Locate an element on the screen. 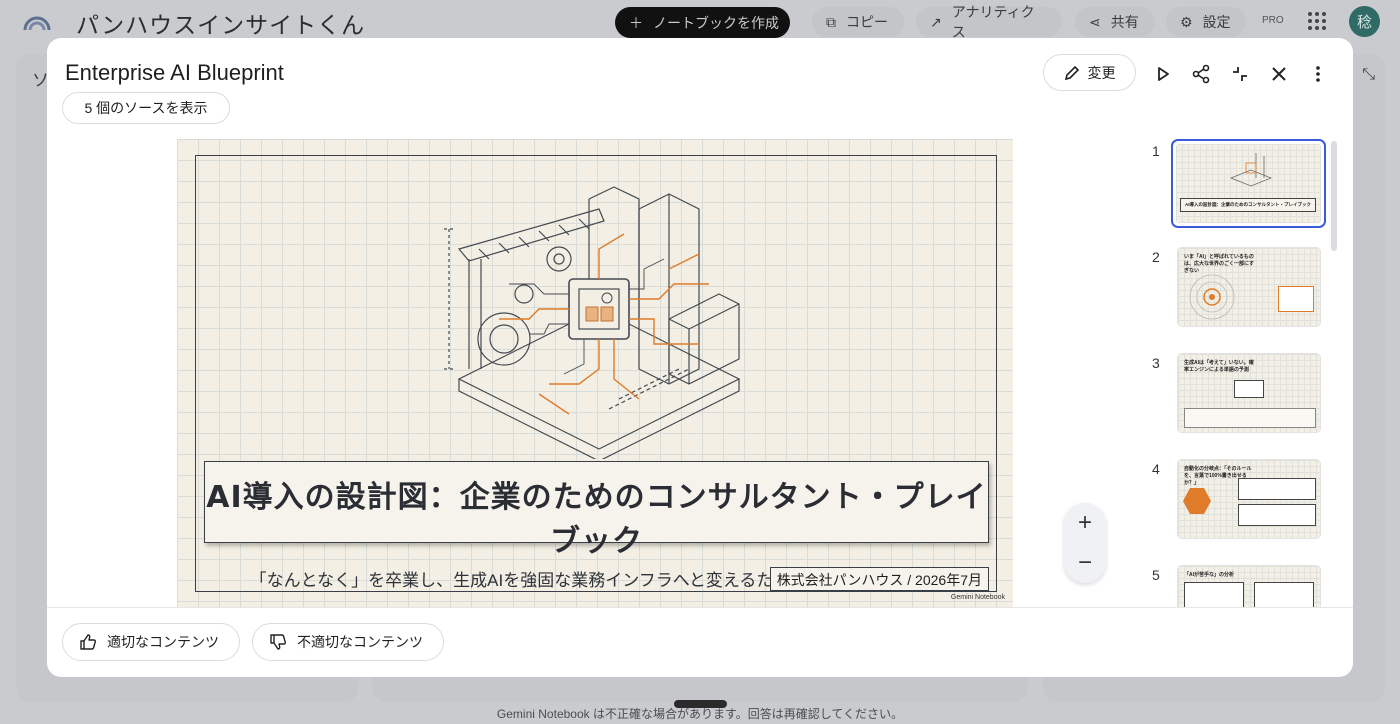 This screenshot has width=1400, height=724. edit-label: 変更 is located at coordinates (1101, 72).